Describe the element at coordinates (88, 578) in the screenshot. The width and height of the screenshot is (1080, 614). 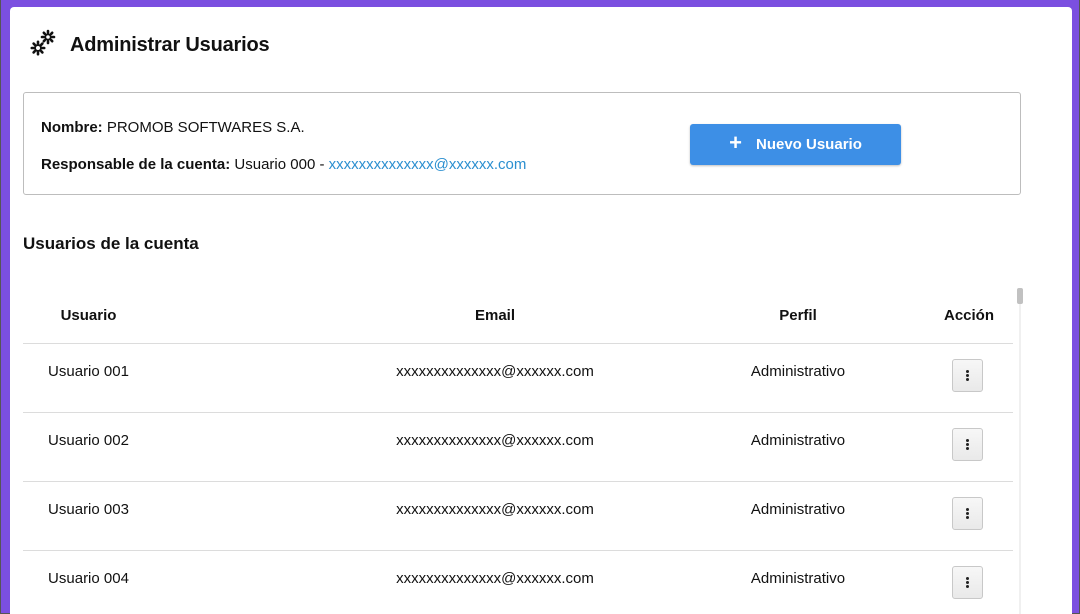
I see `user-name-cell: Usuario 004` at that location.